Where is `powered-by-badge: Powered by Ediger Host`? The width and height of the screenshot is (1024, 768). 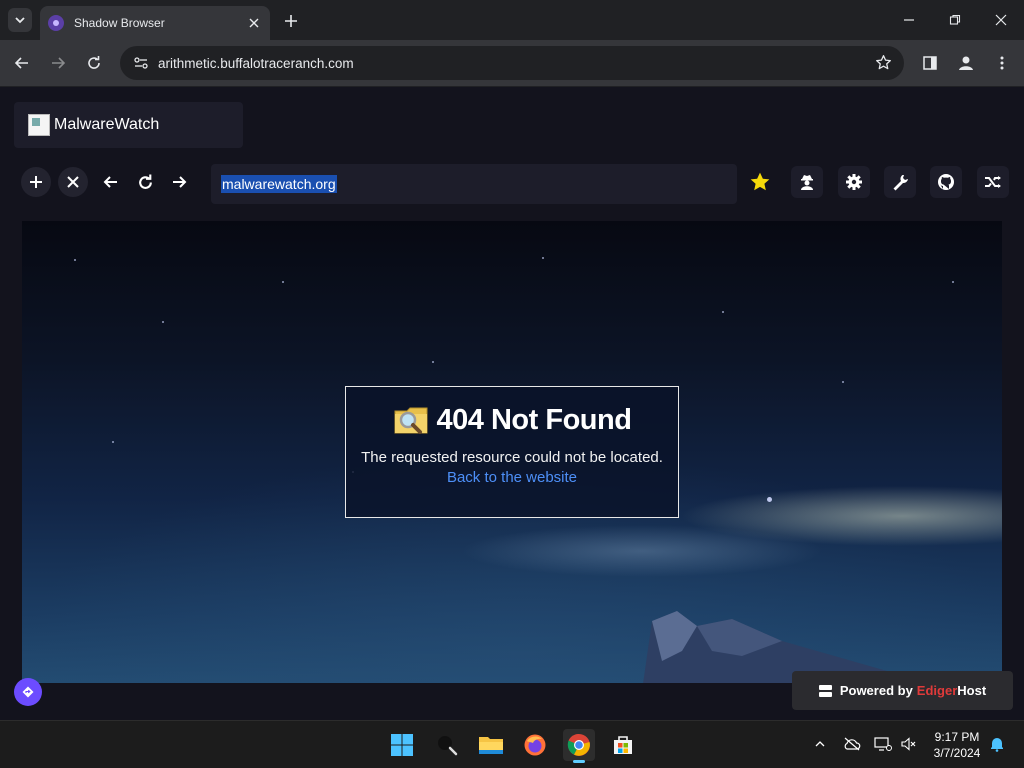
powered-by-badge: Powered by Ediger Host is located at coordinates (902, 690).